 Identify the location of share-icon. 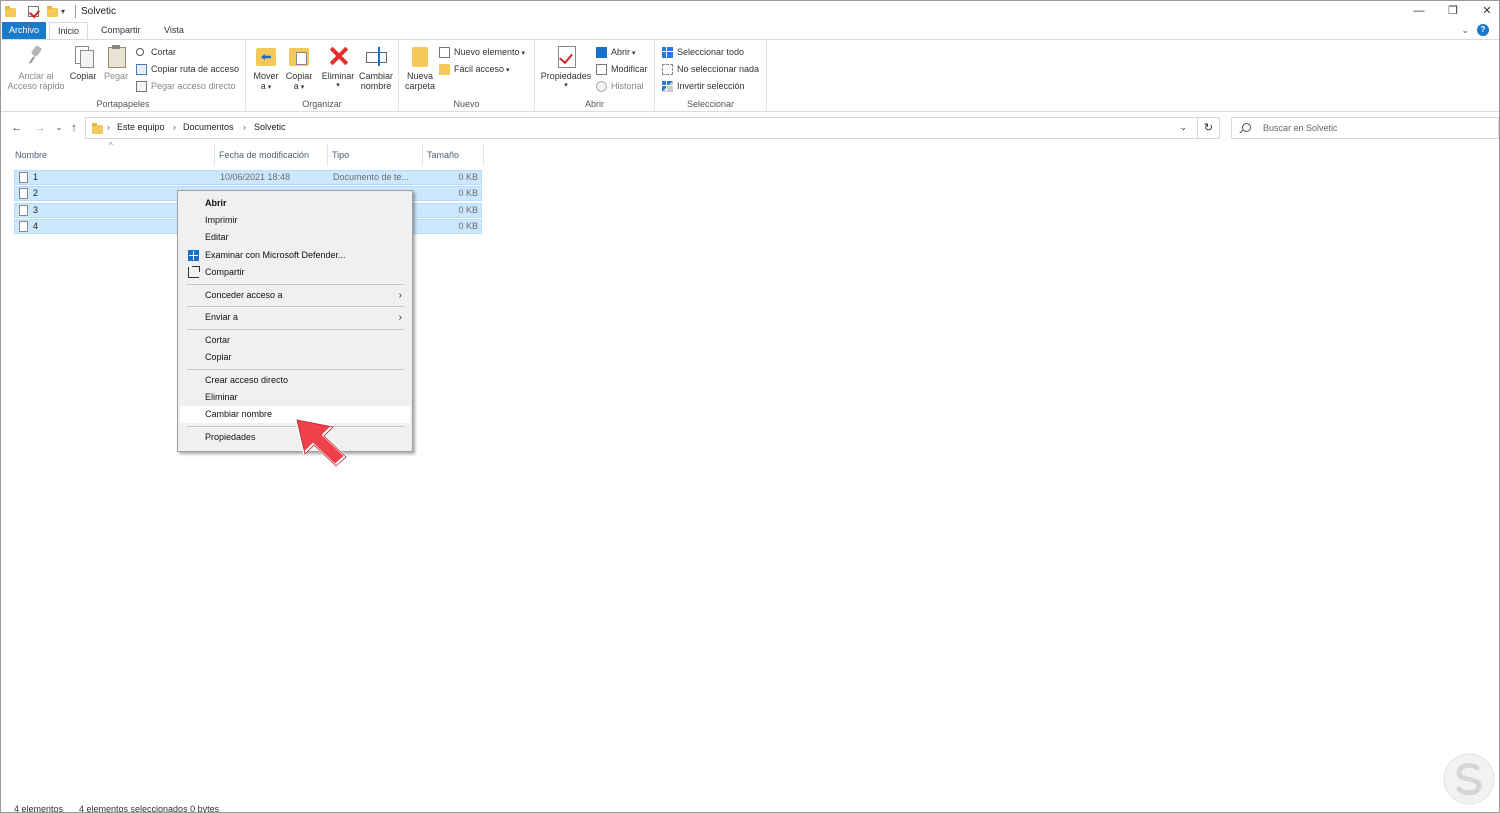
(194, 272).